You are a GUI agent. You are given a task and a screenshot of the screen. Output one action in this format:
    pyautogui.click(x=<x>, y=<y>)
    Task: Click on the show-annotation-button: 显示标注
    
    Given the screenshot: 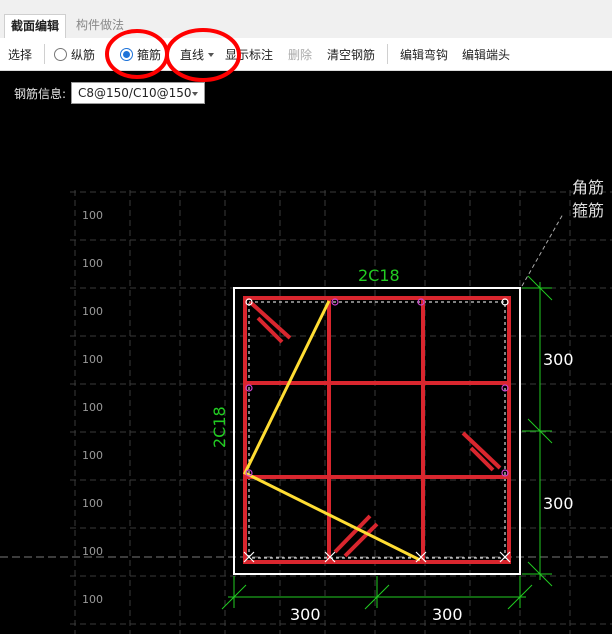 What is the action you would take?
    pyautogui.click(x=249, y=54)
    